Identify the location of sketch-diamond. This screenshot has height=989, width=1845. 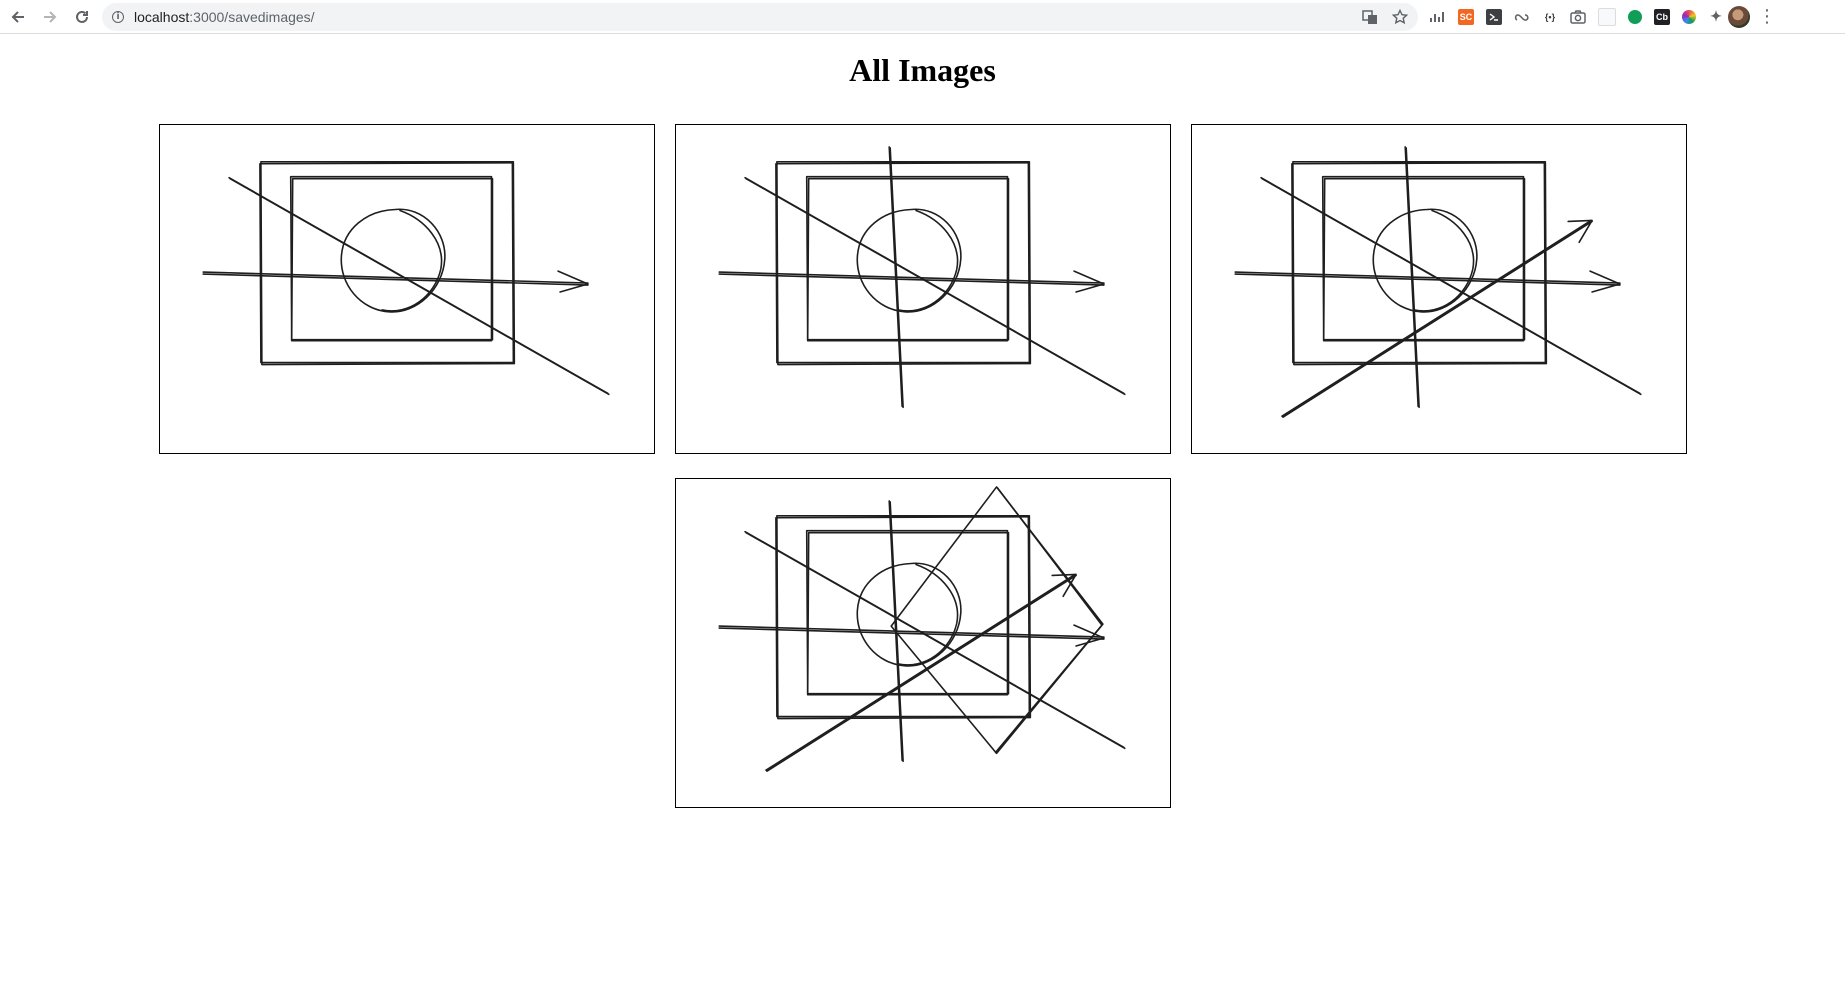
(997, 620).